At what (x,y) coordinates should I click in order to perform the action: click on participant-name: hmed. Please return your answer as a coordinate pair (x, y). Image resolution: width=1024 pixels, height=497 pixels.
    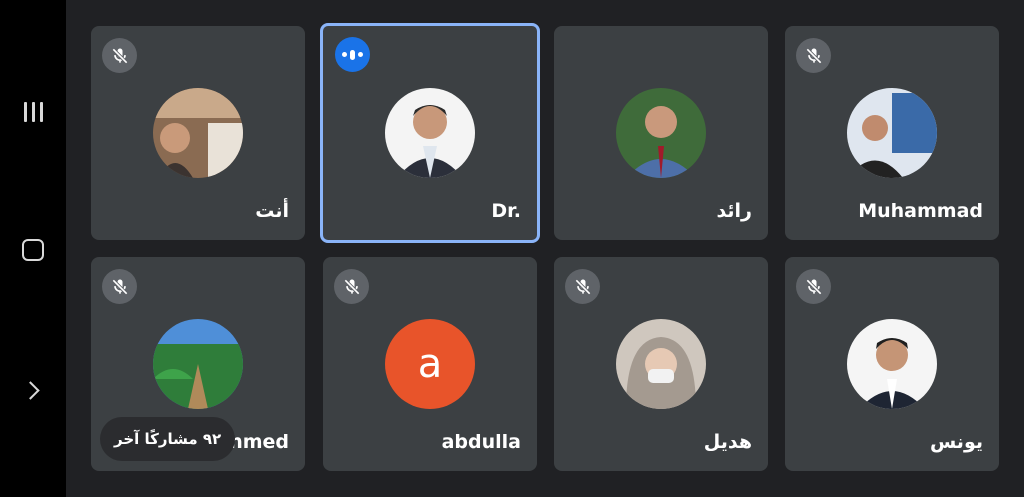
    Looking at the image, I should click on (259, 442).